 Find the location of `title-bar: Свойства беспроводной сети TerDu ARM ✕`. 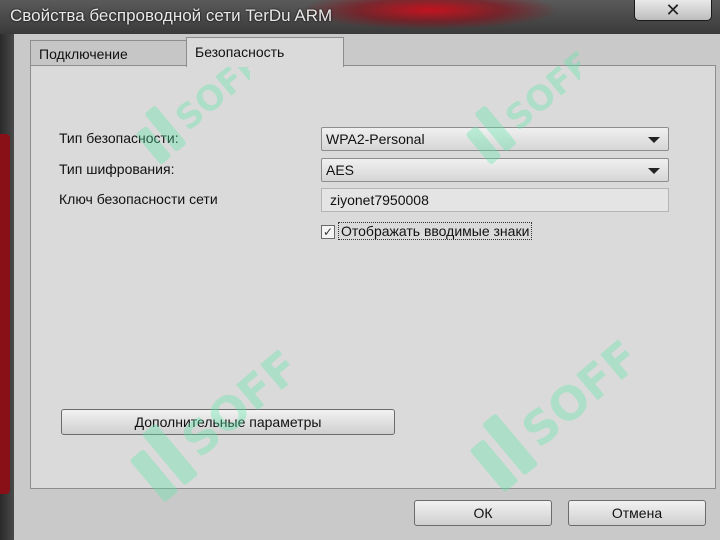

title-bar: Свойства беспроводной сети TerDu ARM ✕ is located at coordinates (360, 17).